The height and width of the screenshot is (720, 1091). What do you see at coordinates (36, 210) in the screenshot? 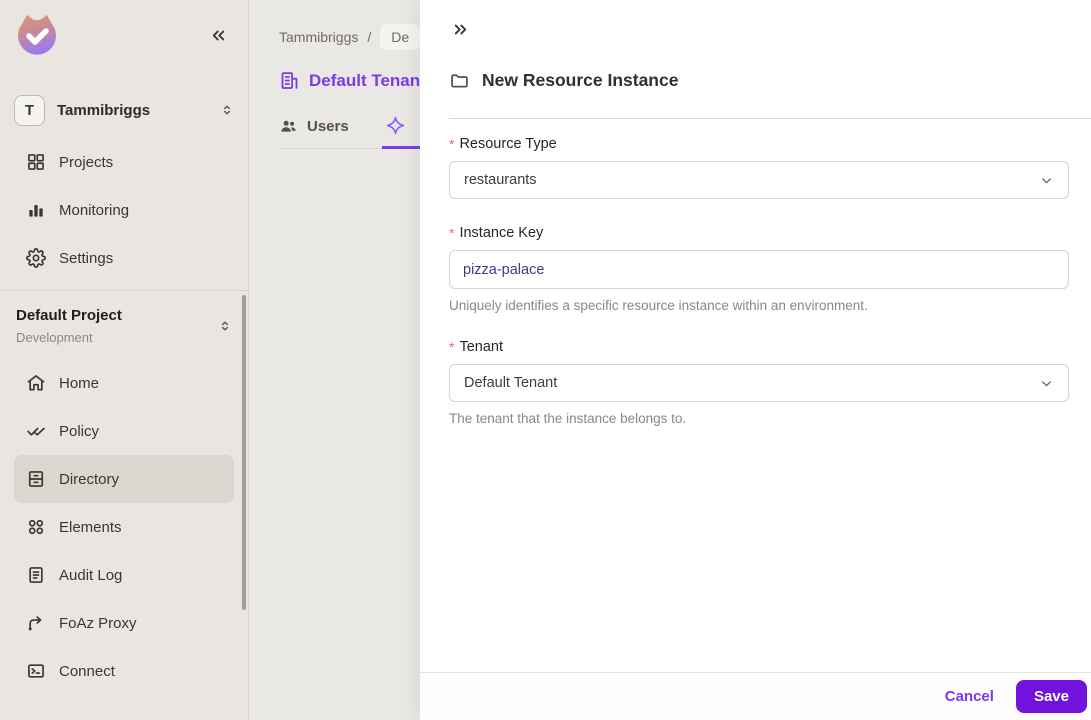
I see `bar-chart-icon` at bounding box center [36, 210].